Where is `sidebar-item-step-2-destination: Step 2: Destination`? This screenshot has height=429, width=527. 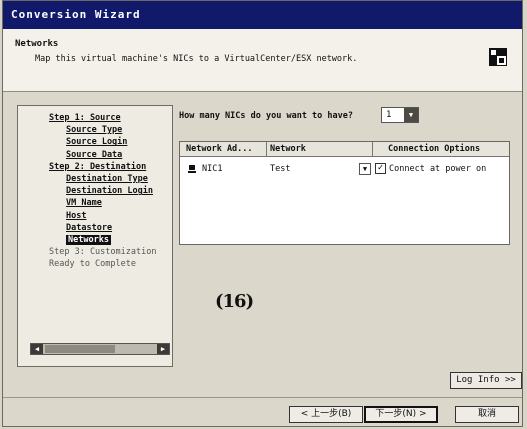
sidebar-item-step-2-destination: Step 2: Destination is located at coordinates (95, 167).